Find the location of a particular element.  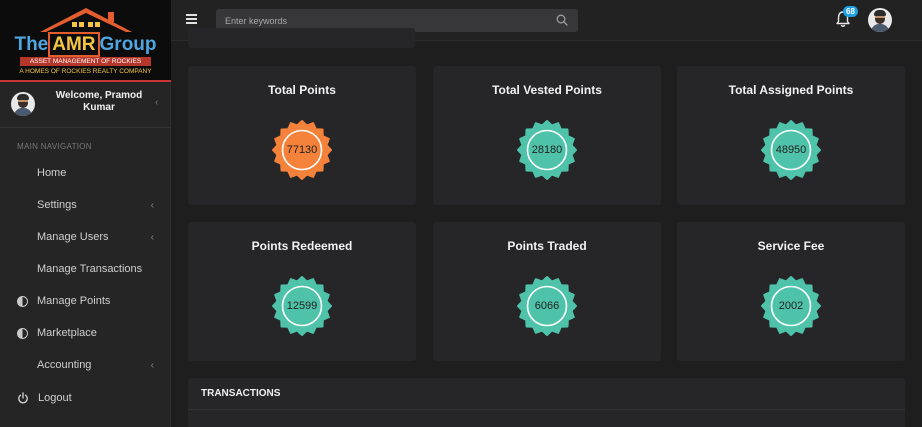

stat-card-points-redeemed: Points Redeemed 12599 is located at coordinates (302, 291).